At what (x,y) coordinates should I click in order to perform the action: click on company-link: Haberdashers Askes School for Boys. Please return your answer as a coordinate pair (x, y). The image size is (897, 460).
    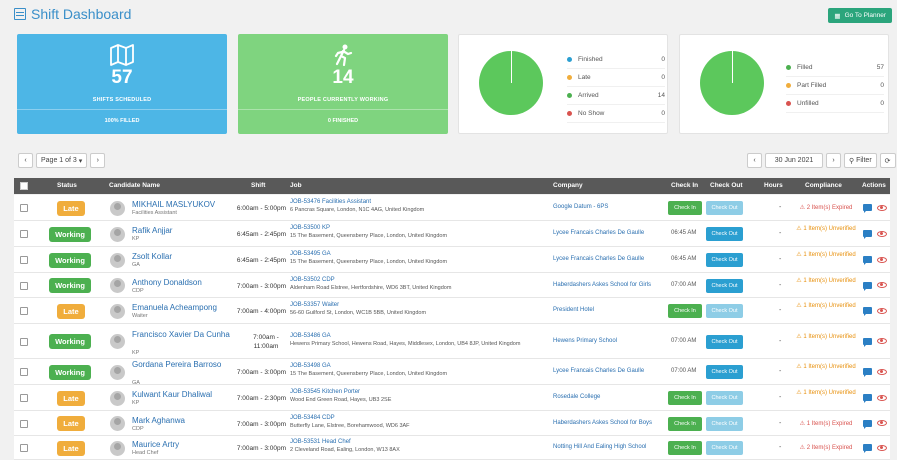
    Looking at the image, I should click on (602, 423).